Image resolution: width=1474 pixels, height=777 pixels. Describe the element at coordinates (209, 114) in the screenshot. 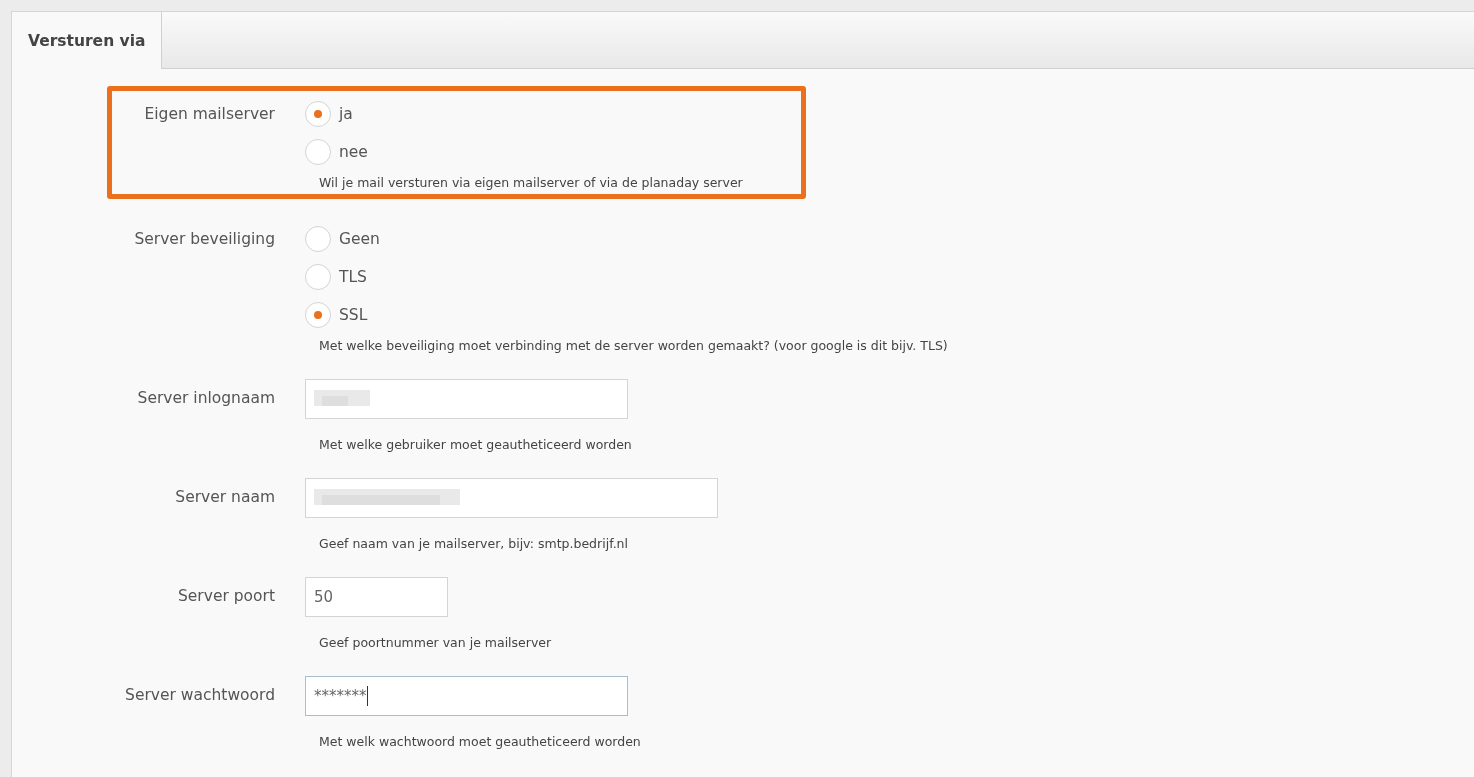

I see `field-label: Eigen mailserver` at that location.